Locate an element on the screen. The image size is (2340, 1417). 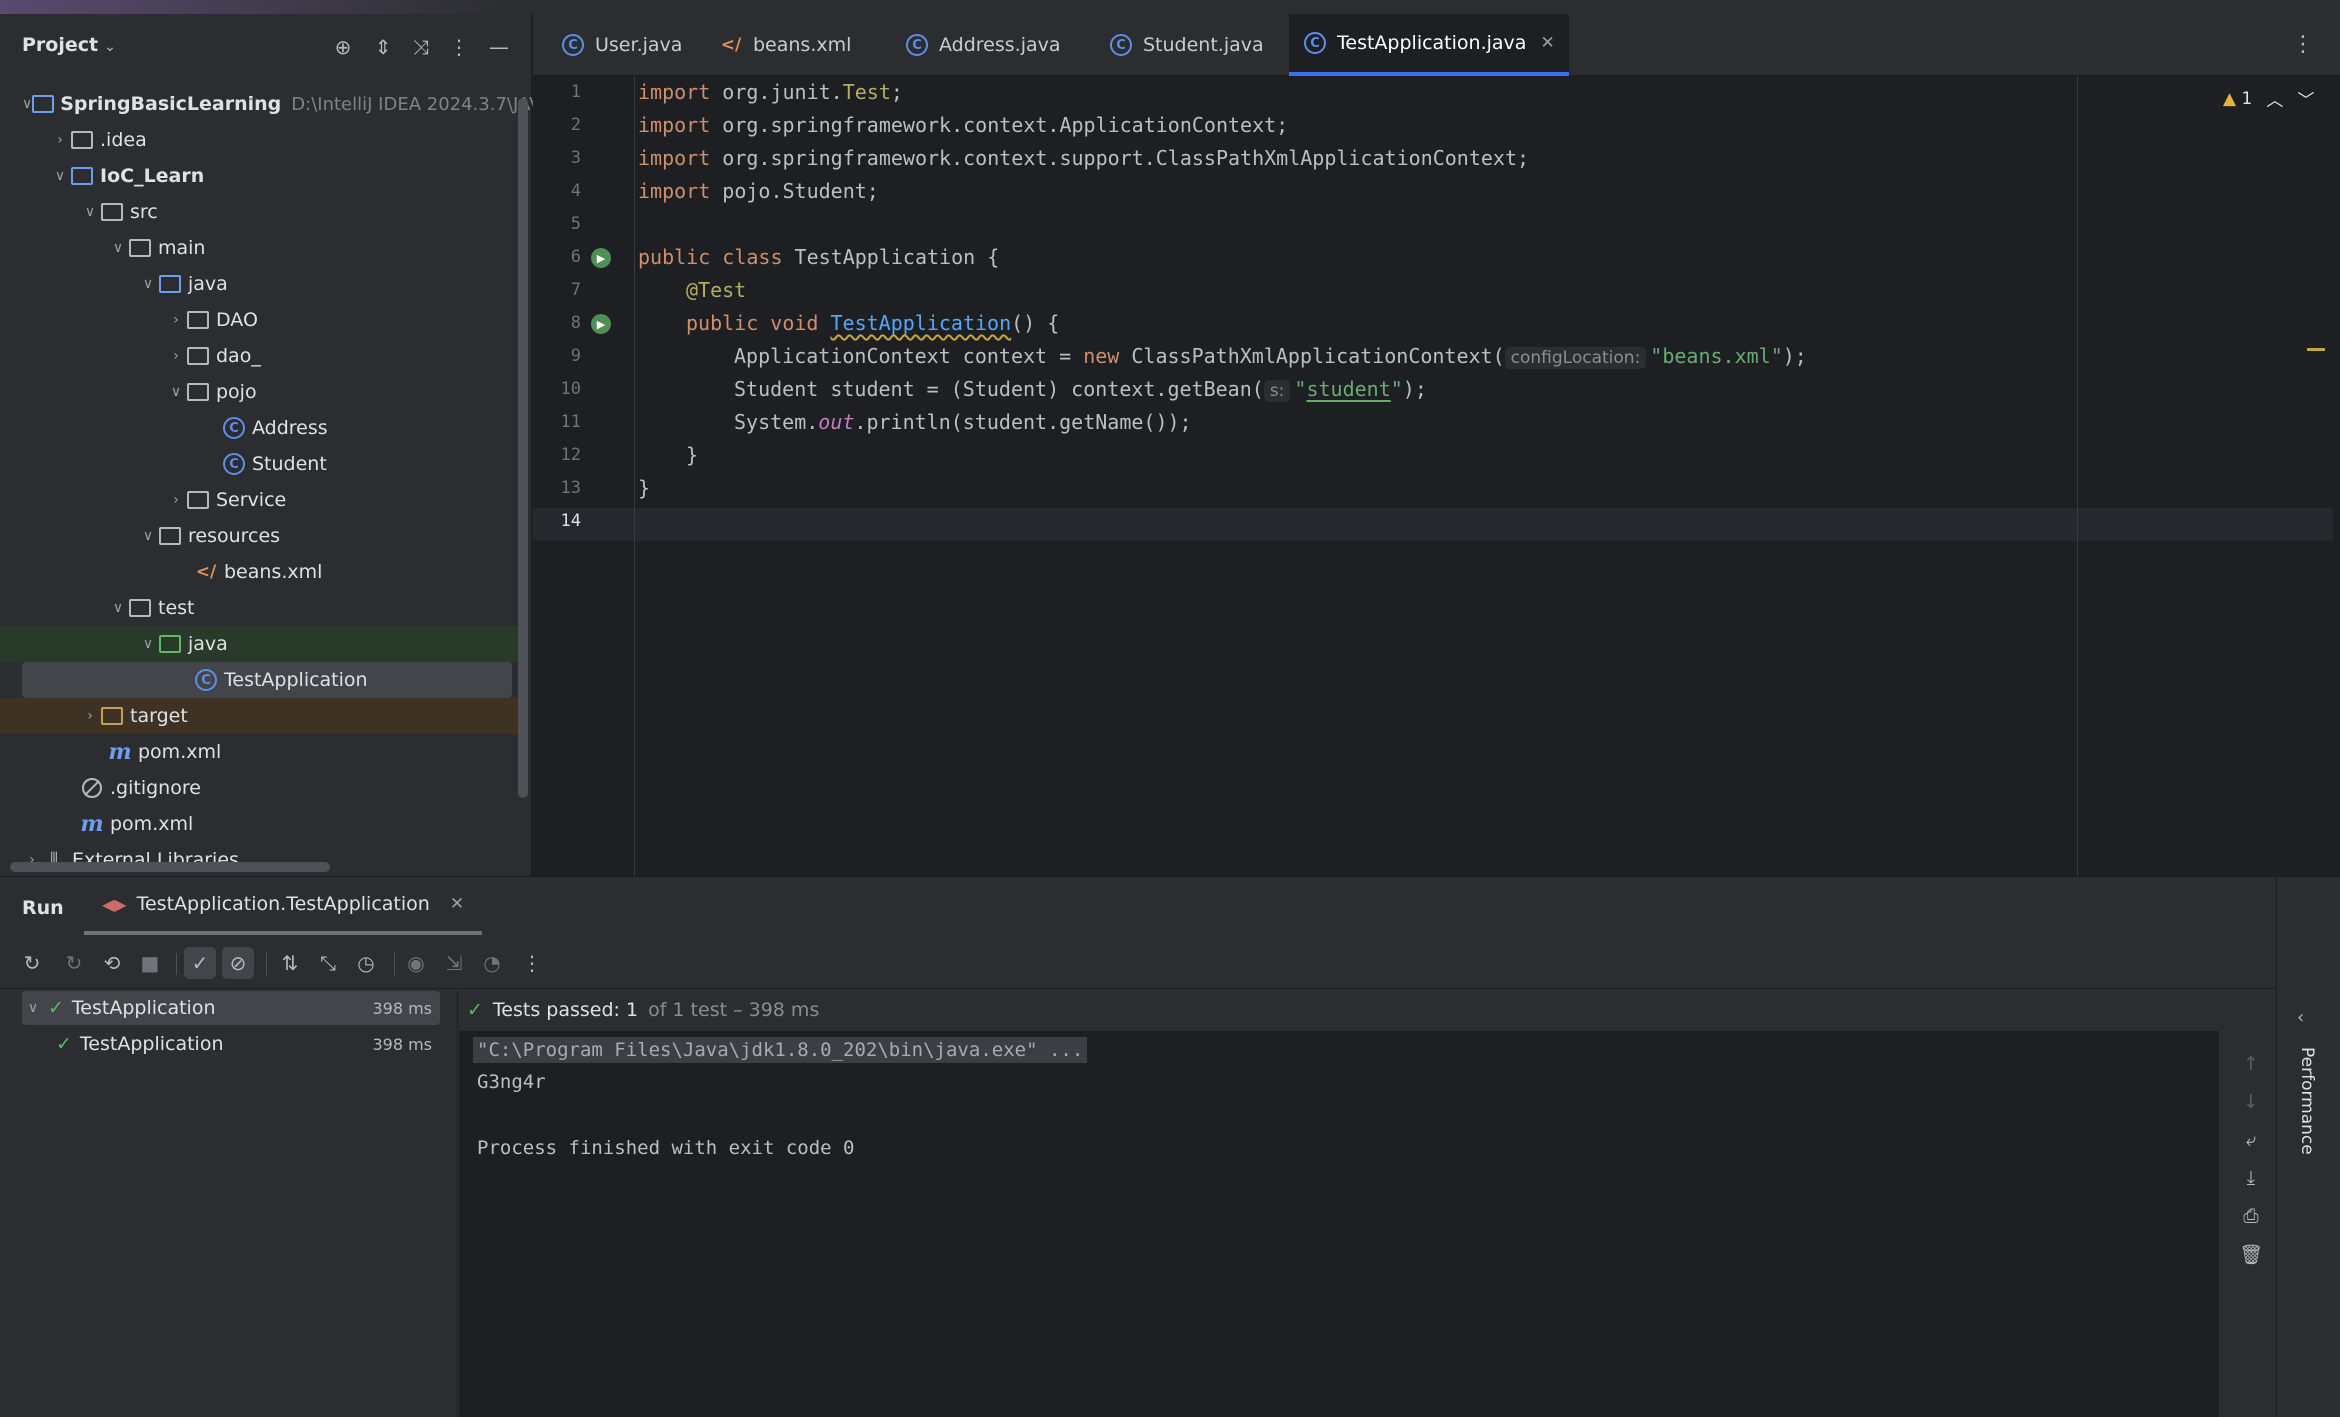
scroll-down-icon: ↓ is located at coordinates (2251, 1102).